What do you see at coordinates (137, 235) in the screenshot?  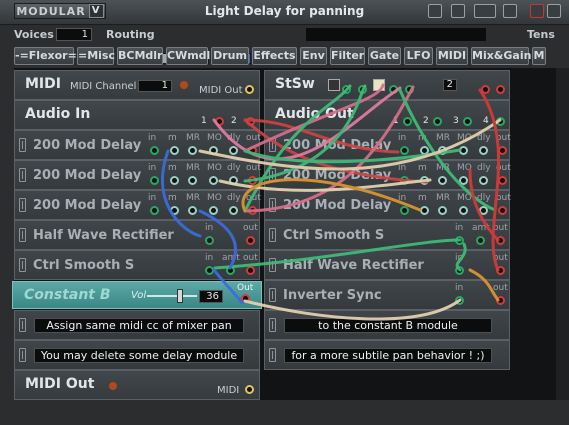 I see `half-wave-rectifier-left: Half Wave Rectifier in out` at bounding box center [137, 235].